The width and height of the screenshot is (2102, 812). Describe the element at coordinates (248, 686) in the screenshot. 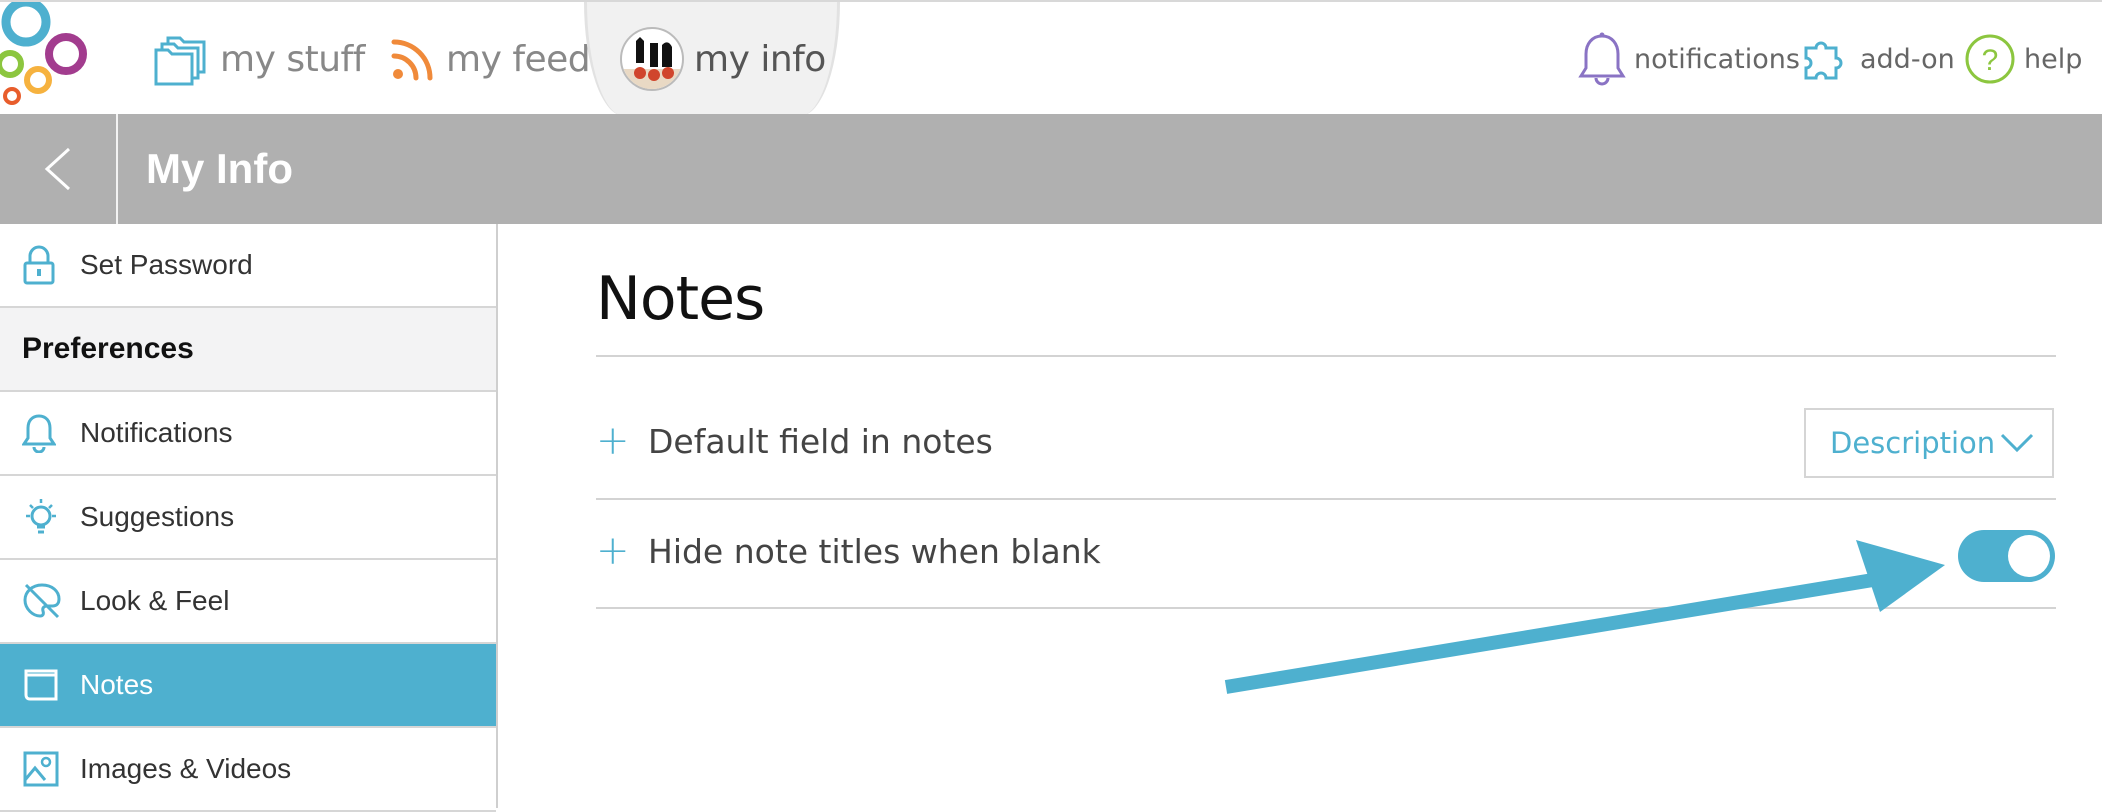

I see `sidebar-item-notes: Notes` at that location.